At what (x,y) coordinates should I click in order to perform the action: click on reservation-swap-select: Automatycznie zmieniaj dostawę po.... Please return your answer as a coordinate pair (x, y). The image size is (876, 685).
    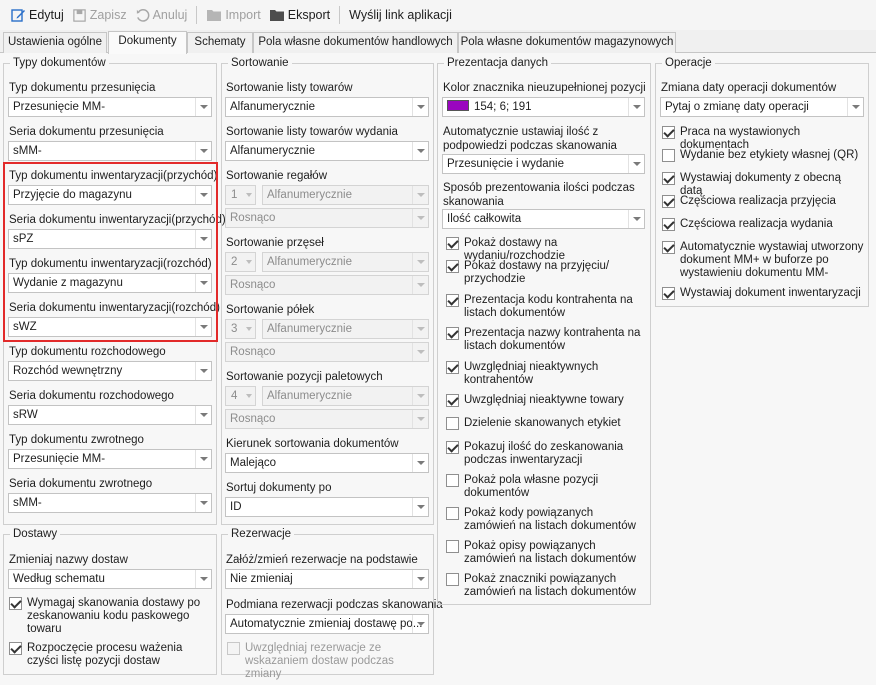
    Looking at the image, I should click on (327, 624).